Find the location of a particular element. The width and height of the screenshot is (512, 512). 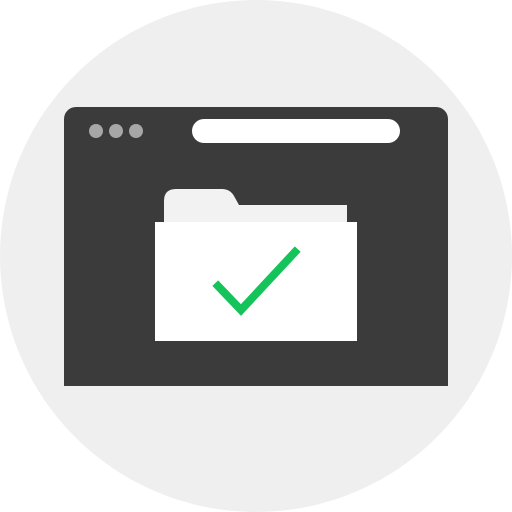

window-controls is located at coordinates (117, 131).